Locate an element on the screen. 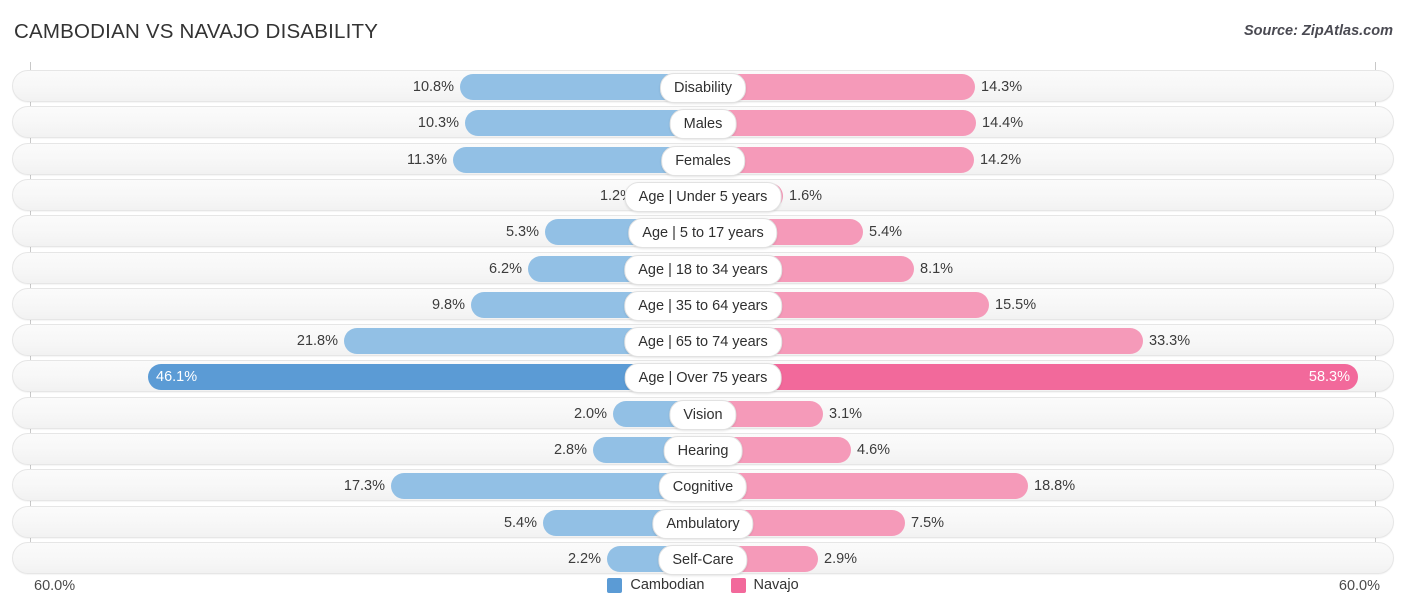  source-attribution: Source: ZipAtlas.com is located at coordinates (1318, 31).